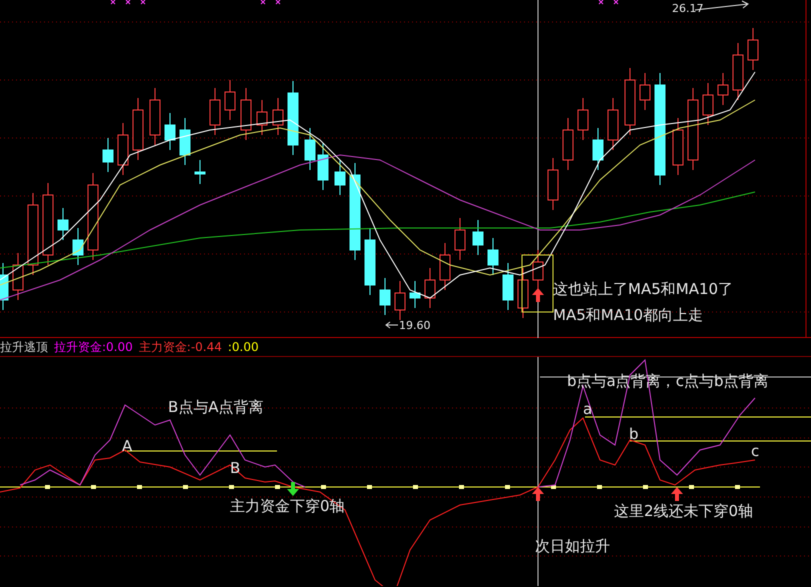  Describe the element at coordinates (206, 347) in the screenshot. I see `indicator-value: -0.44` at that location.